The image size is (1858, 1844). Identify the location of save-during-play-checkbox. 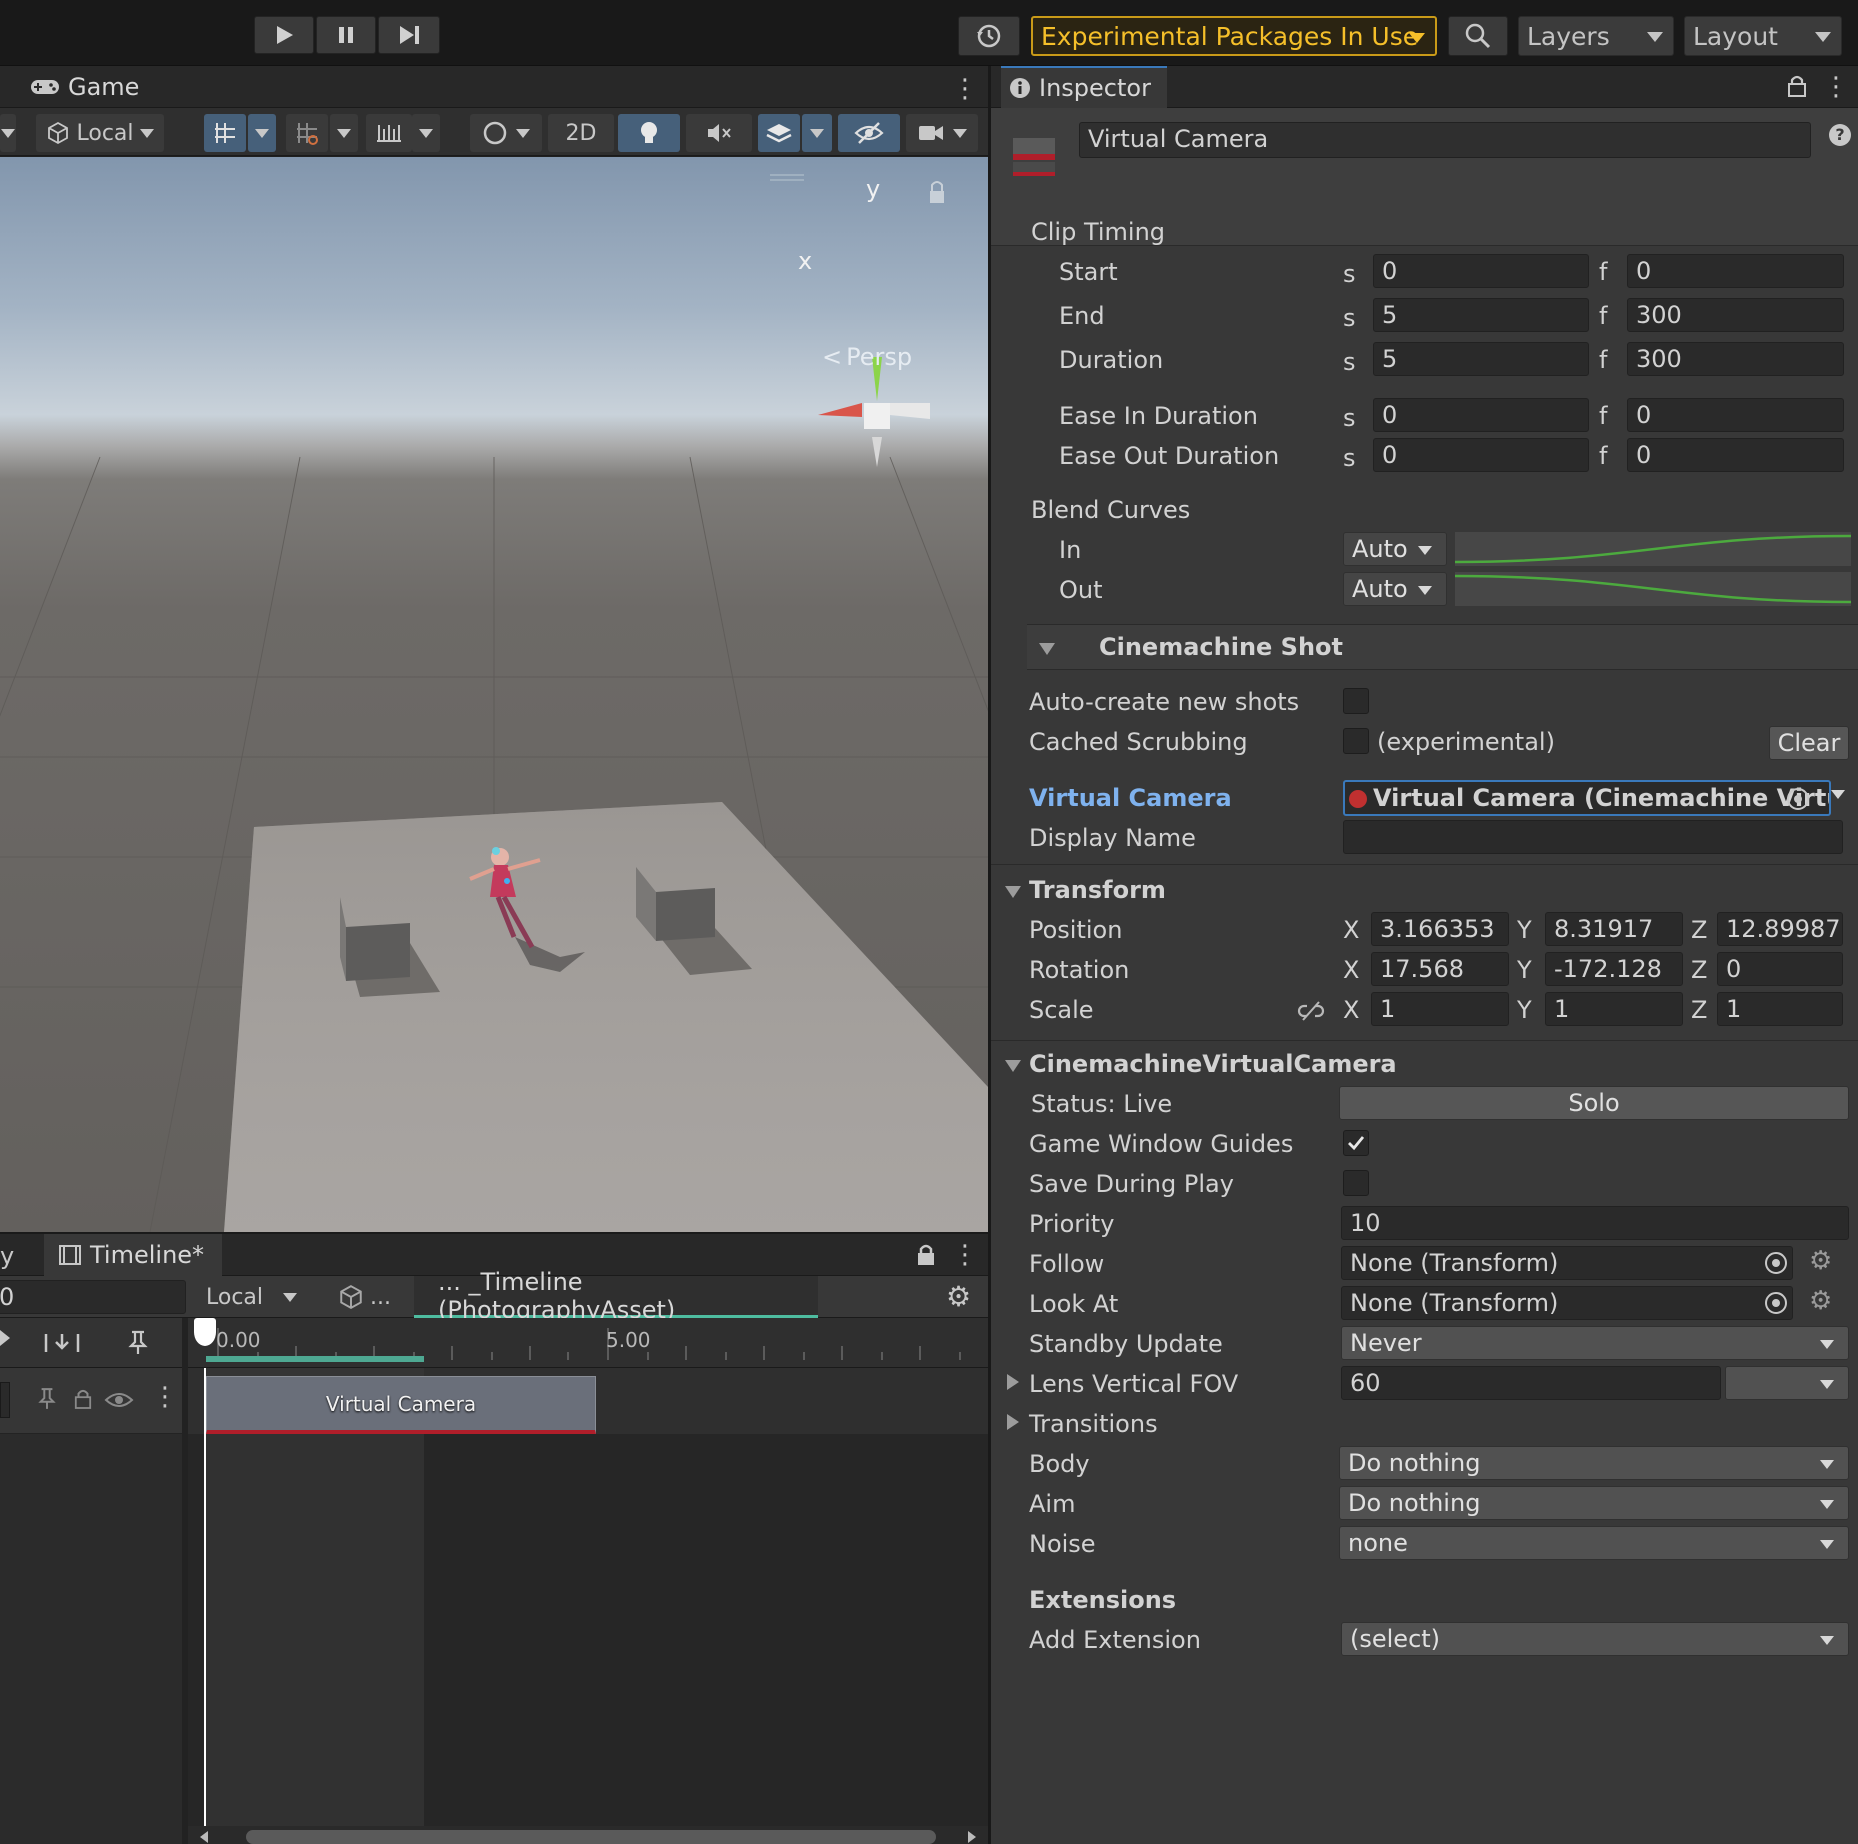
(1356, 1183).